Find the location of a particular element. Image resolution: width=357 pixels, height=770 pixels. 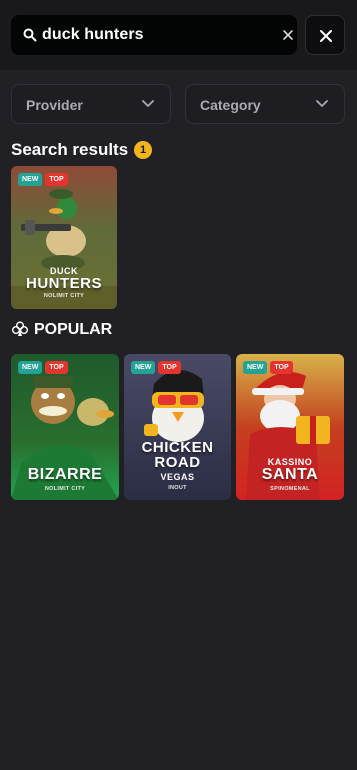

game-provider: SPINOMENAL is located at coordinates (290, 489).